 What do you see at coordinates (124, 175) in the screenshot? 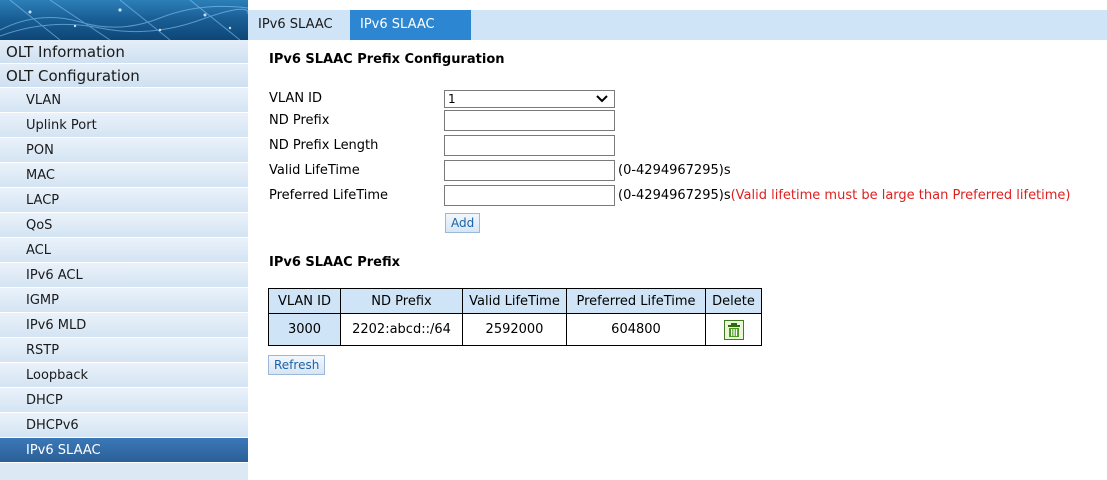
I see `sidebar-item-mac: MAC` at bounding box center [124, 175].